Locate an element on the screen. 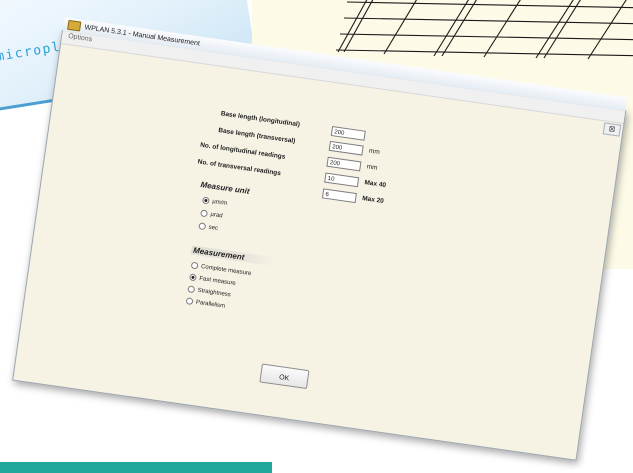  longitudinal-readings-label: No. of longitudinal readings is located at coordinates (242, 151).